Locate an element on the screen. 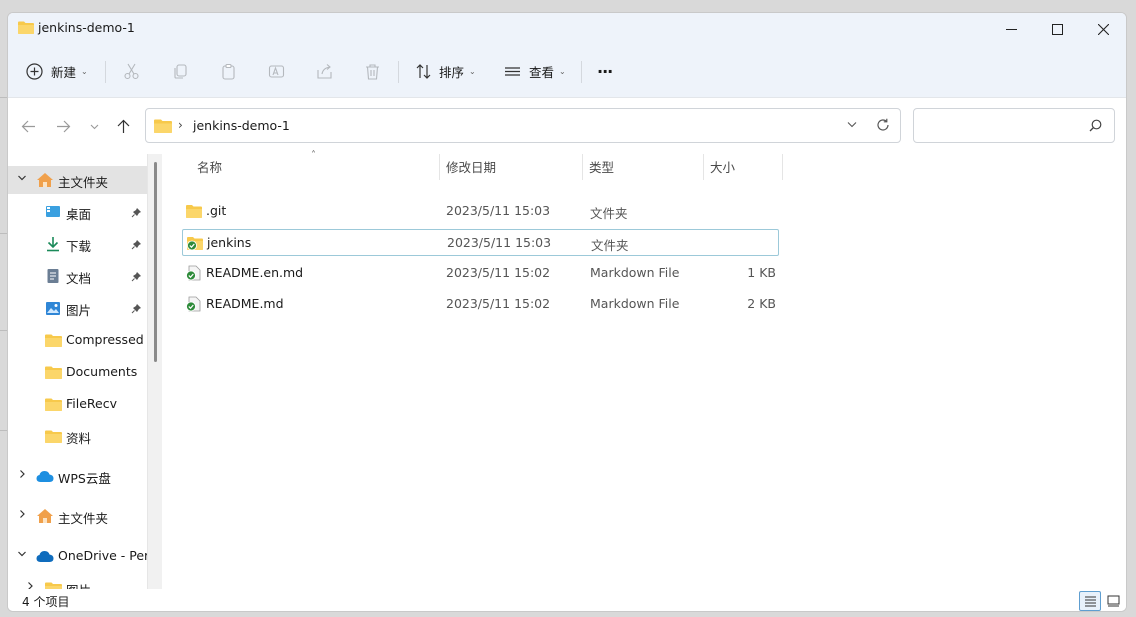 Image resolution: width=1136 pixels, height=617 pixels. column-header-type: 类型 is located at coordinates (644, 166).